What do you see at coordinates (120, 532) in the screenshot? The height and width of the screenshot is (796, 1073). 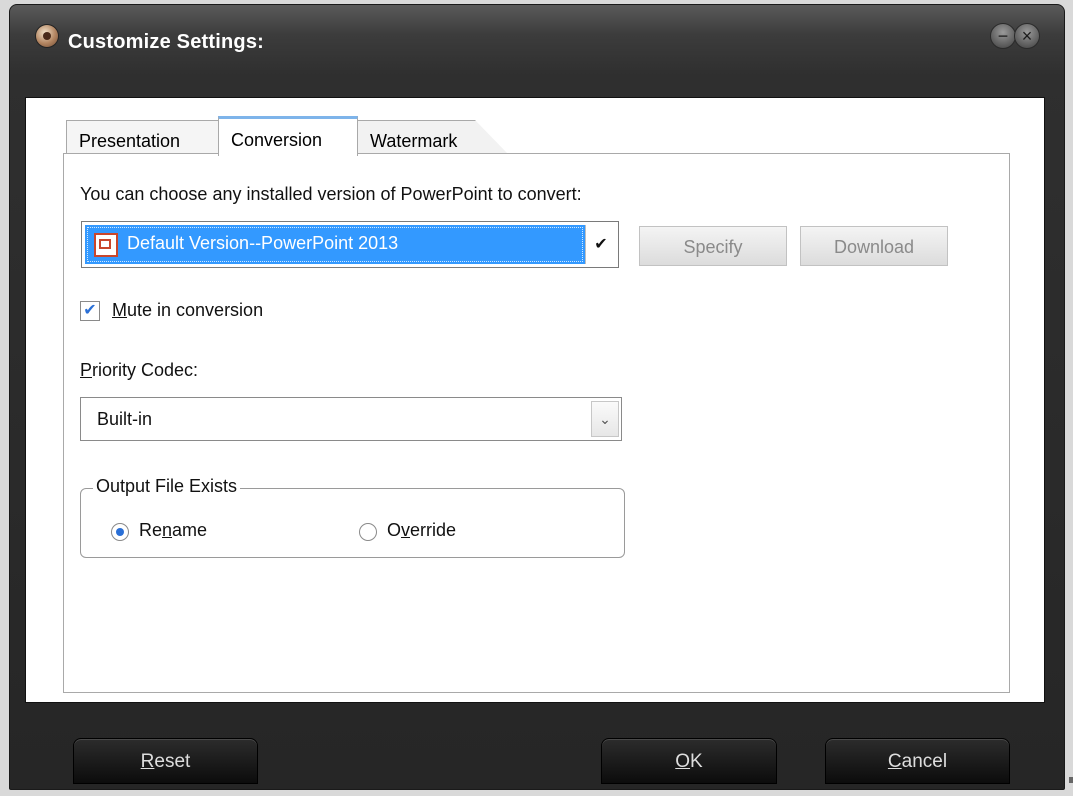 I see `rename-radio` at bounding box center [120, 532].